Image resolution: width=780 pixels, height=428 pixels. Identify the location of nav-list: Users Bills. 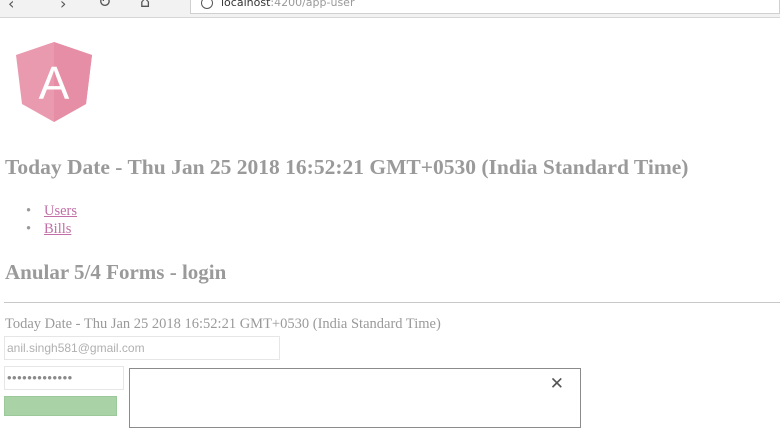
(51, 220).